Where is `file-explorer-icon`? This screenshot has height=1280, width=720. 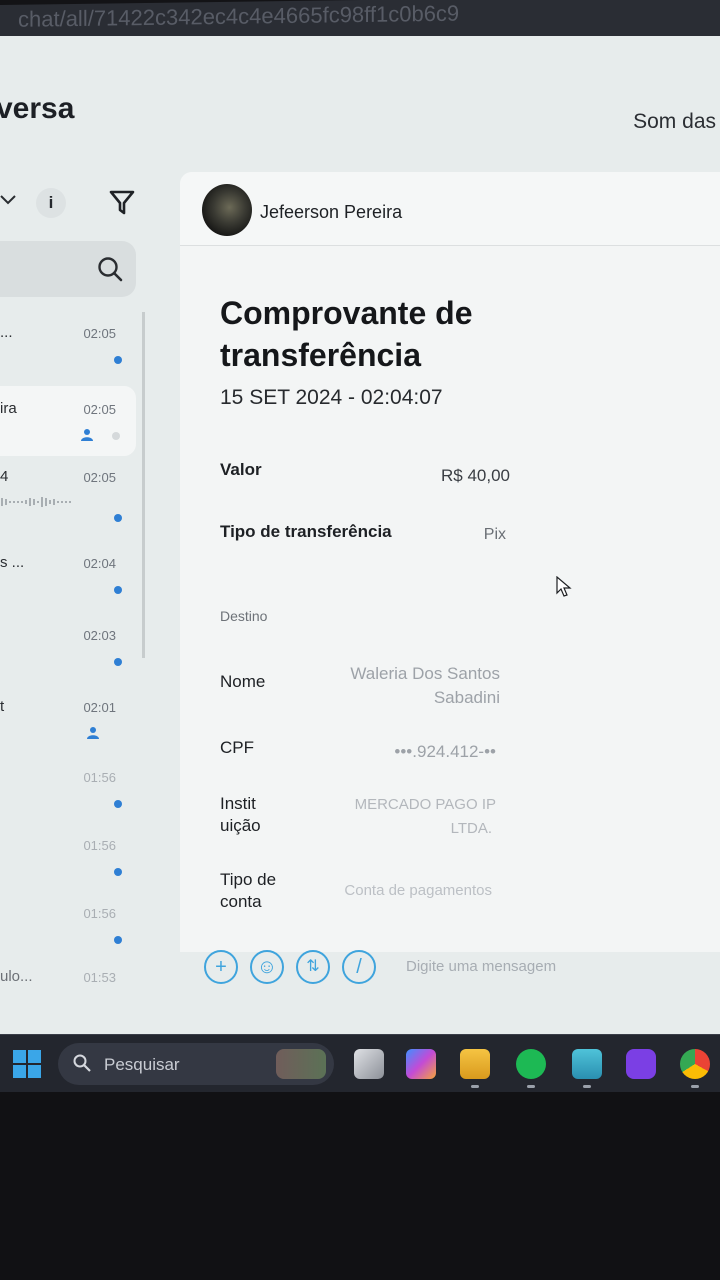
file-explorer-icon is located at coordinates (475, 1064).